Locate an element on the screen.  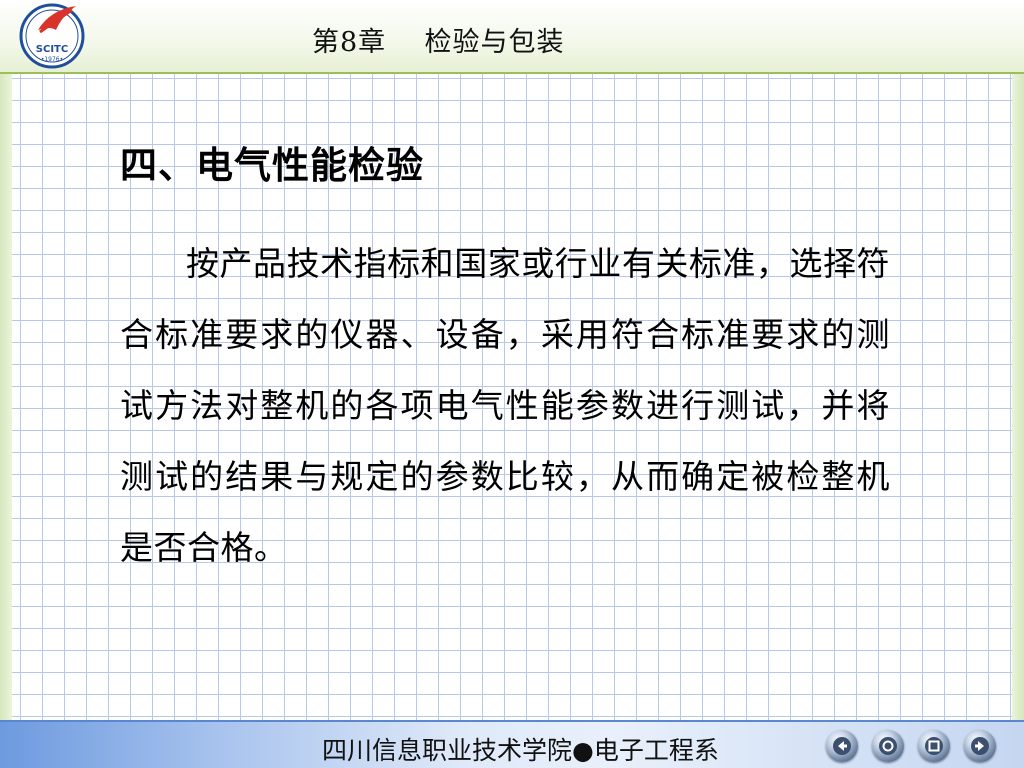
svg-text: •1976• is located at coordinates (52, 59).